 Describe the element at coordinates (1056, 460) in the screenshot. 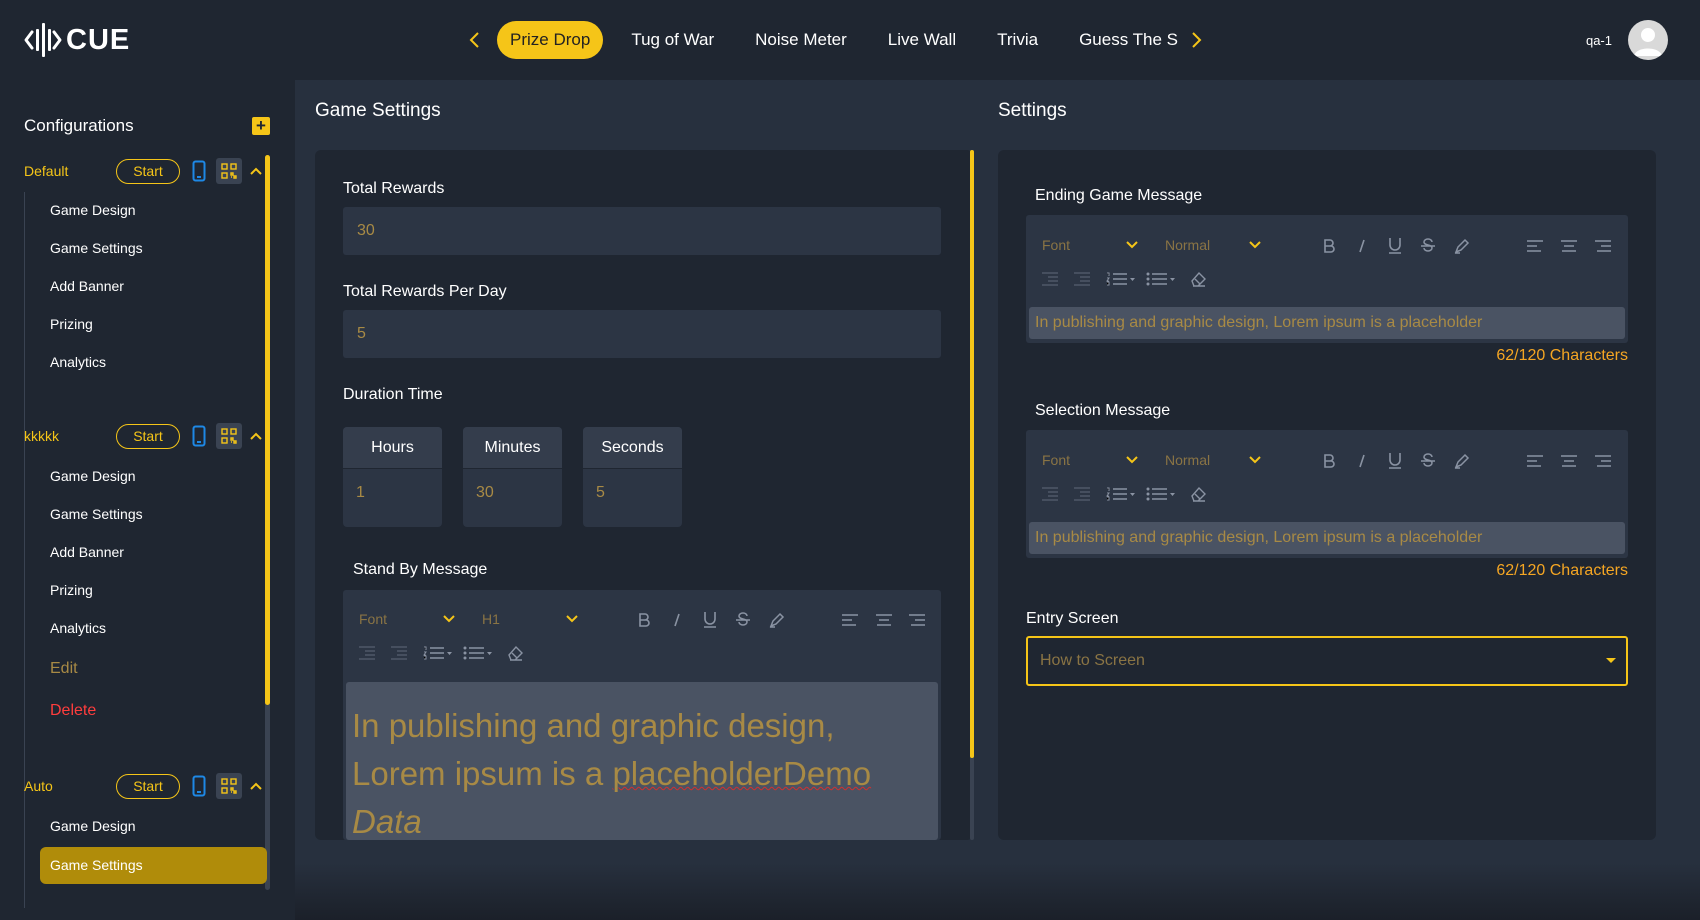

I see `font-select-value: Font` at that location.